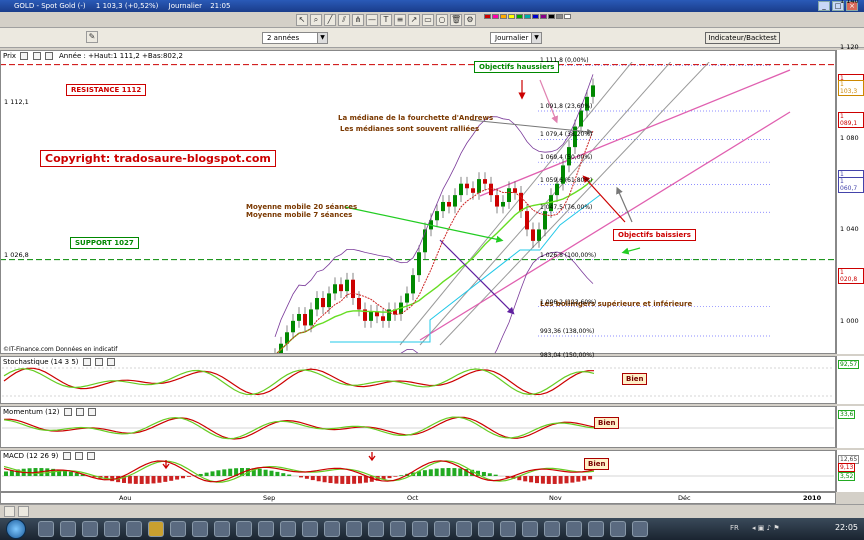  What do you see at coordinates (416, 118) in the screenshot?
I see `mediane-note-1: La médiane de la fourchette d'Andrews` at bounding box center [416, 118].